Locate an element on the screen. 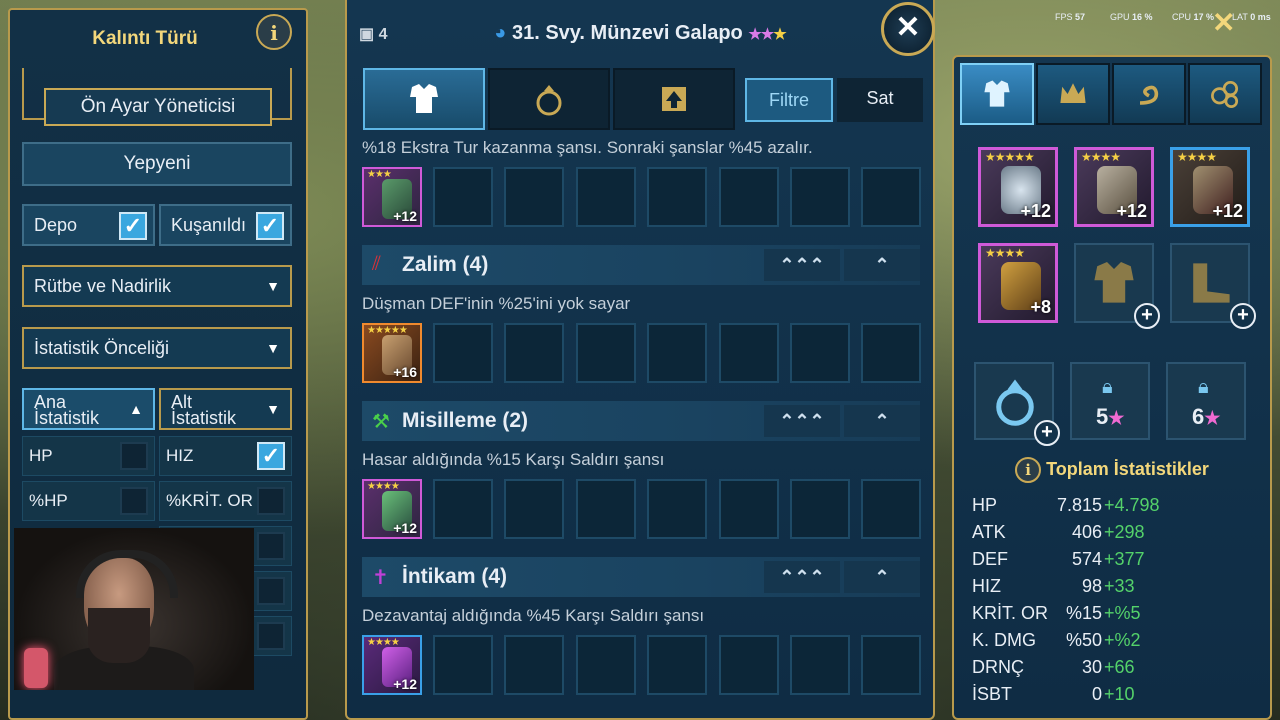  tab-masteries is located at coordinates (1073, 94).